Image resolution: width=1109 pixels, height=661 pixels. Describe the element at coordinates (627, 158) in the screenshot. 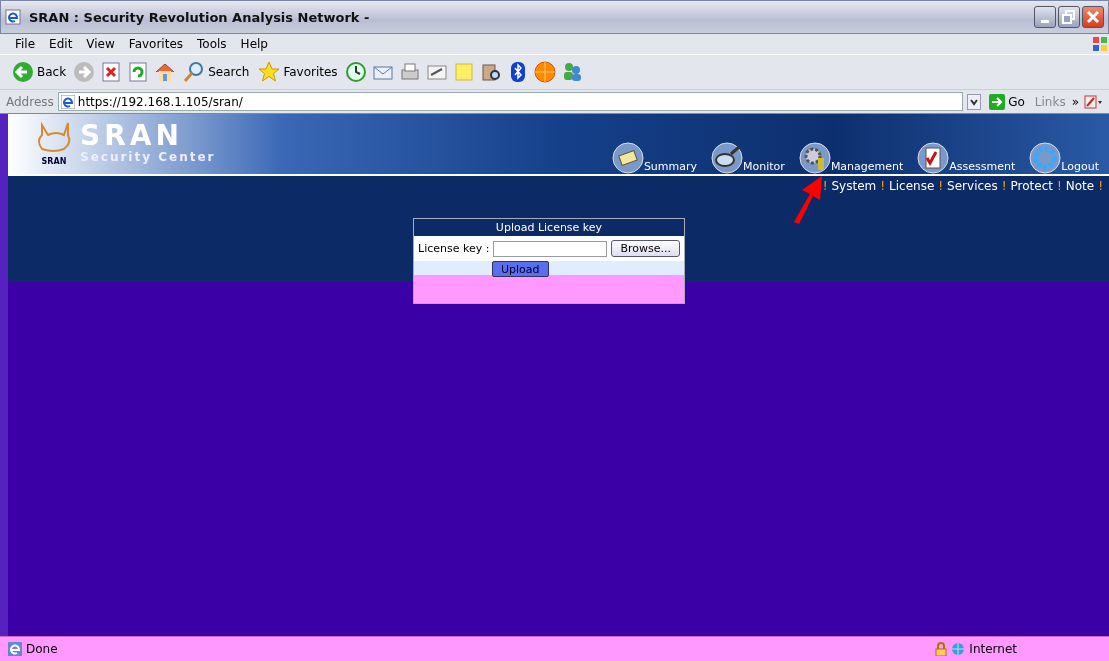

I see `document-icon` at that location.